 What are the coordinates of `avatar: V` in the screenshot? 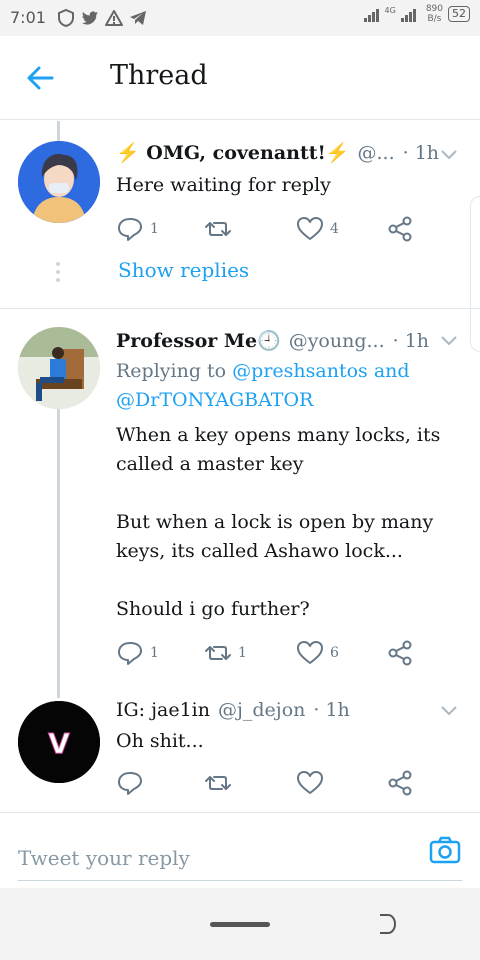 It's located at (59, 742).